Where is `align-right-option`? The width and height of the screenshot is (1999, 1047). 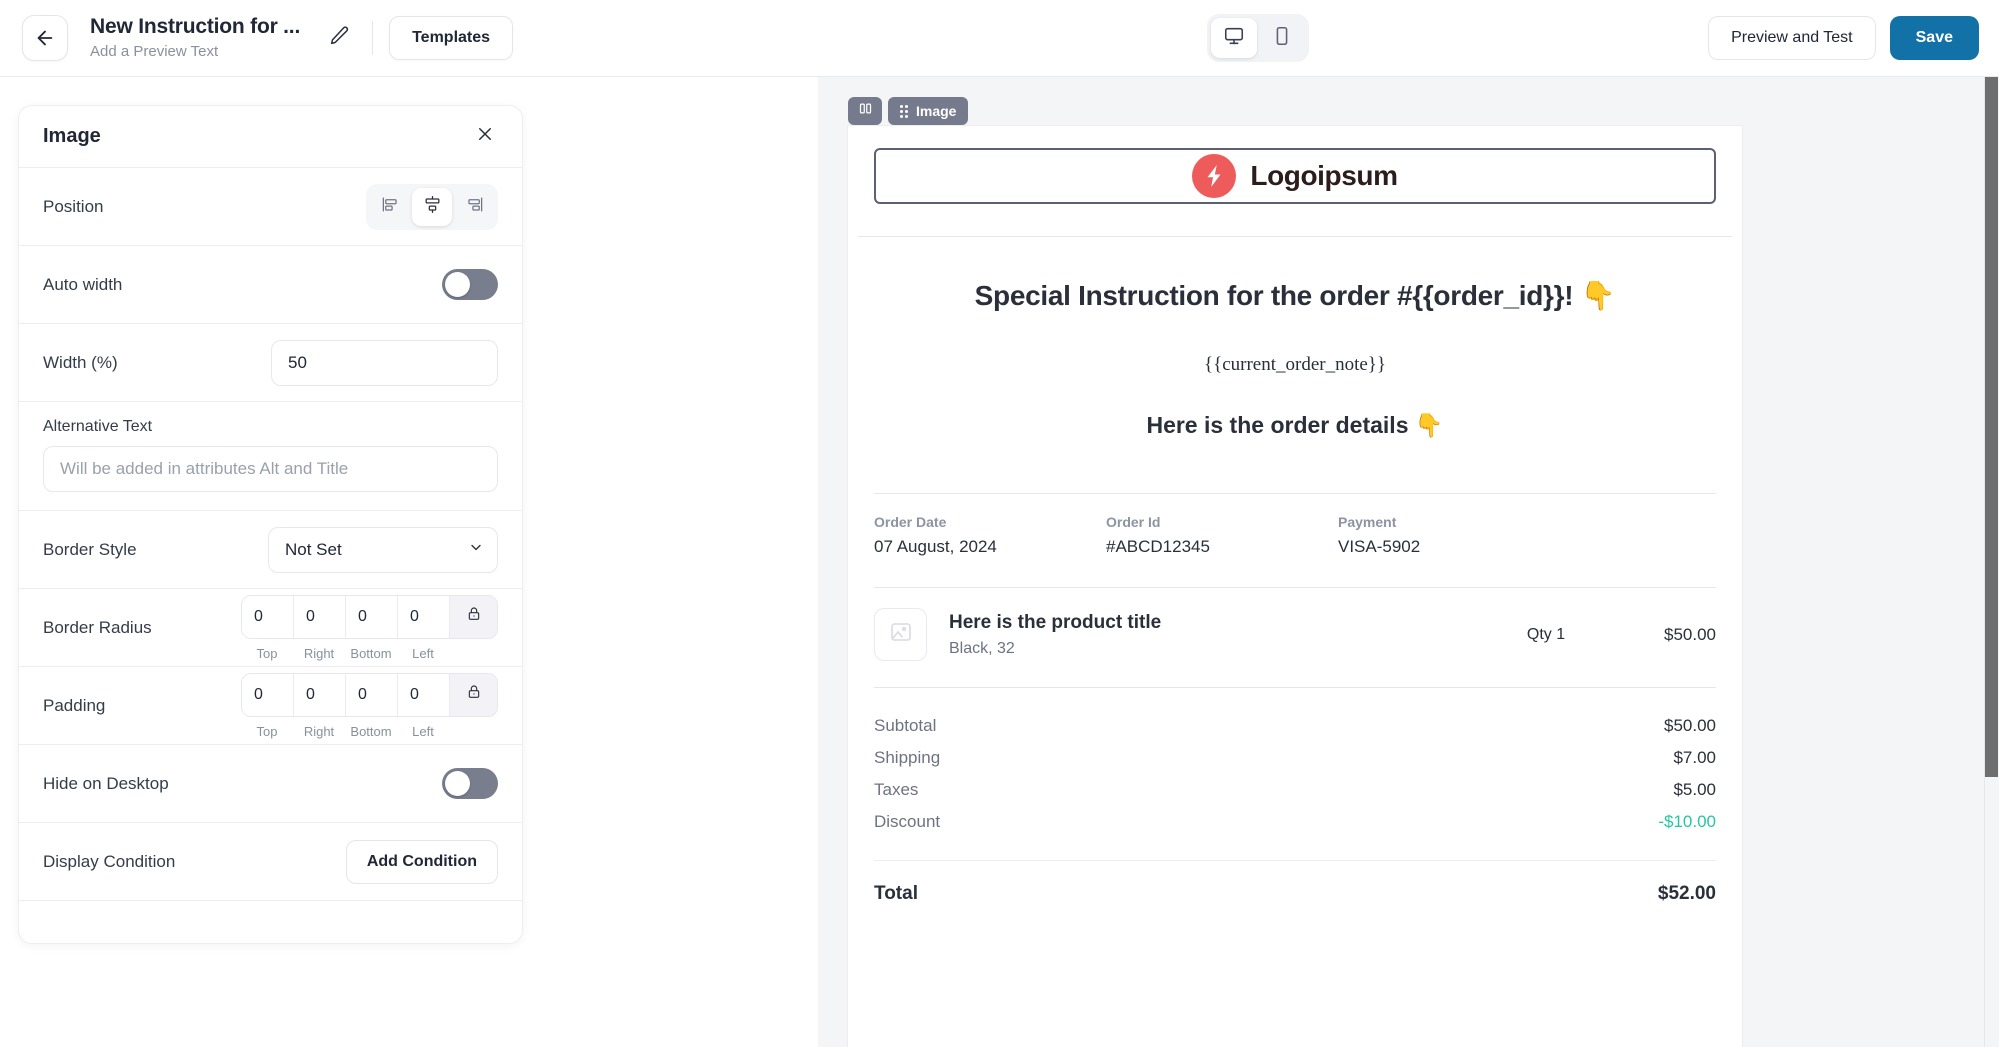 align-right-option is located at coordinates (474, 207).